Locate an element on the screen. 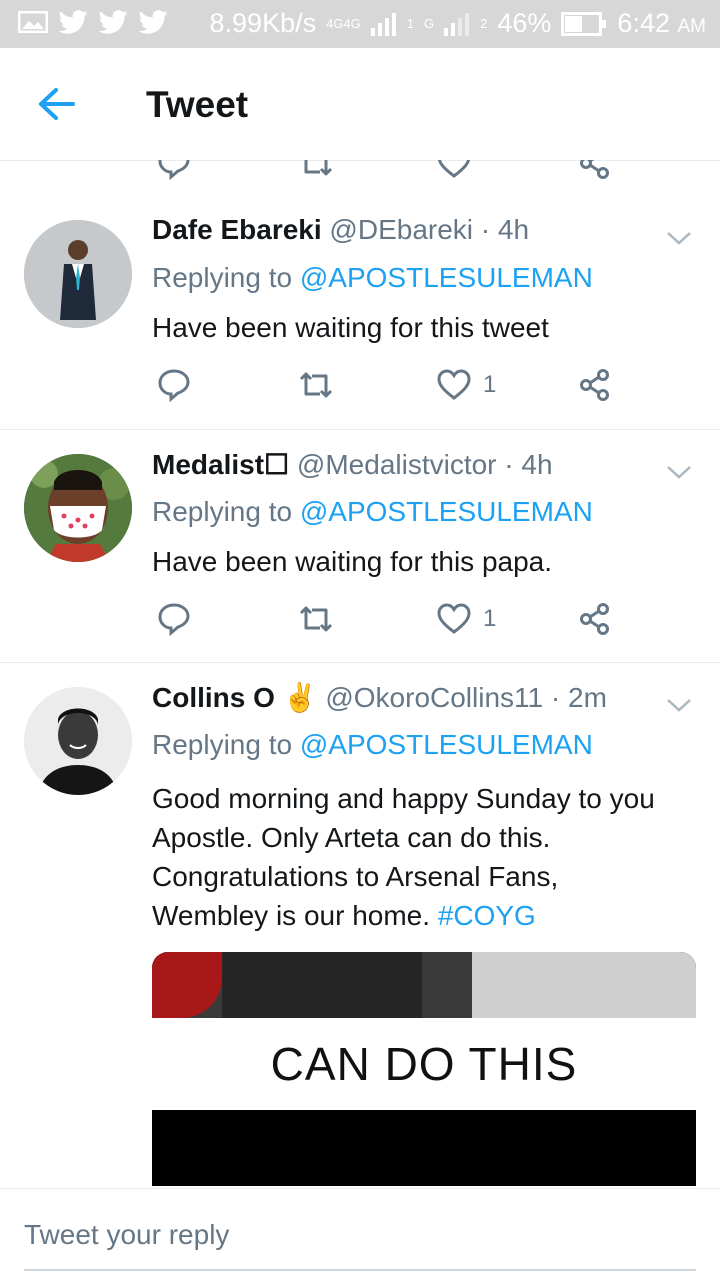 This screenshot has width=720, height=1281. gallery-notification-icon is located at coordinates (33, 22).